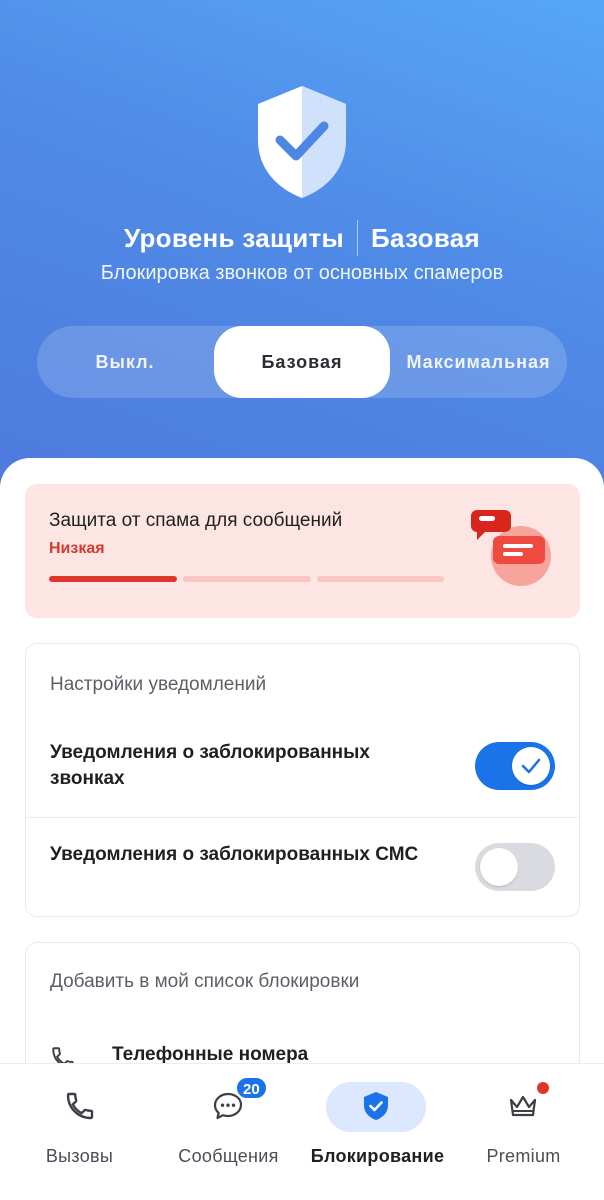 Image resolution: width=604 pixels, height=1200 pixels. I want to click on protection-level-title: Уровень защиты, so click(234, 237).